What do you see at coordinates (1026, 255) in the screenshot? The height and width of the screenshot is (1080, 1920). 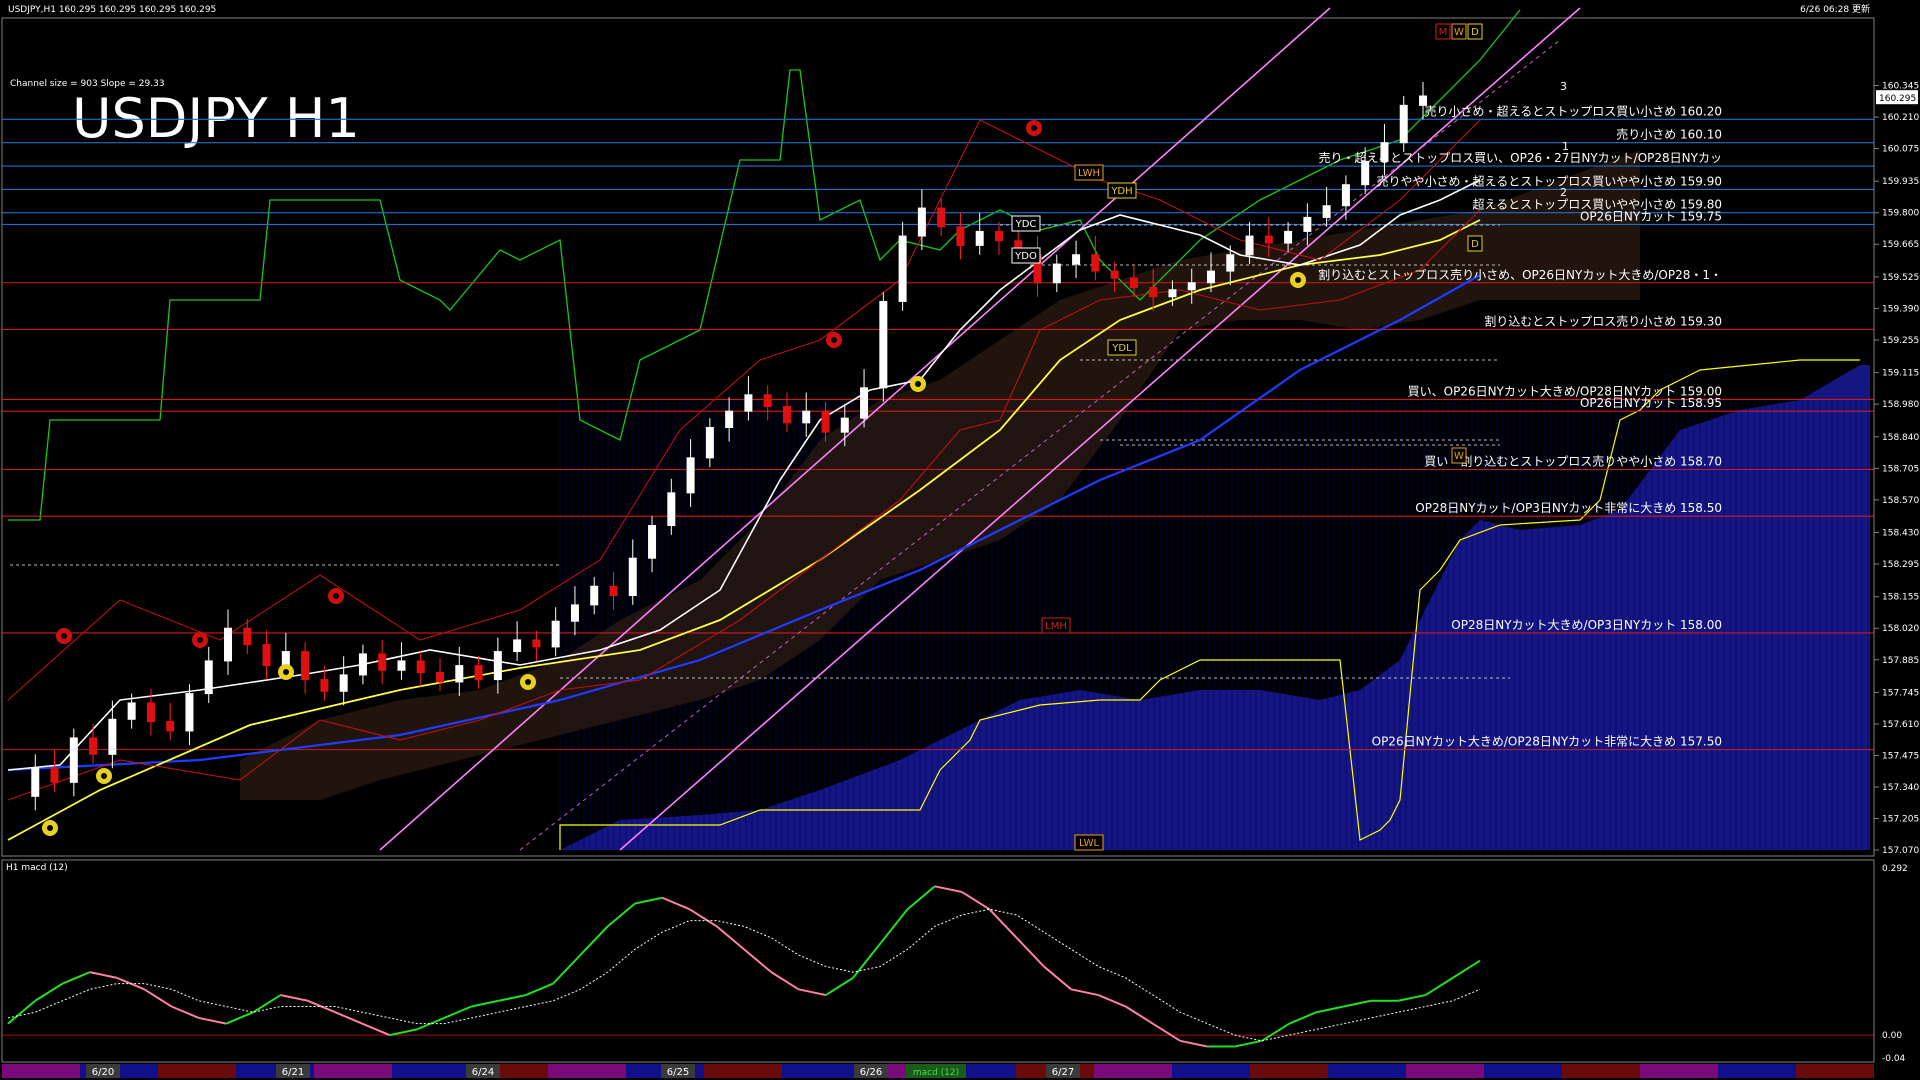 I see `ydo-marker: YDO` at bounding box center [1026, 255].